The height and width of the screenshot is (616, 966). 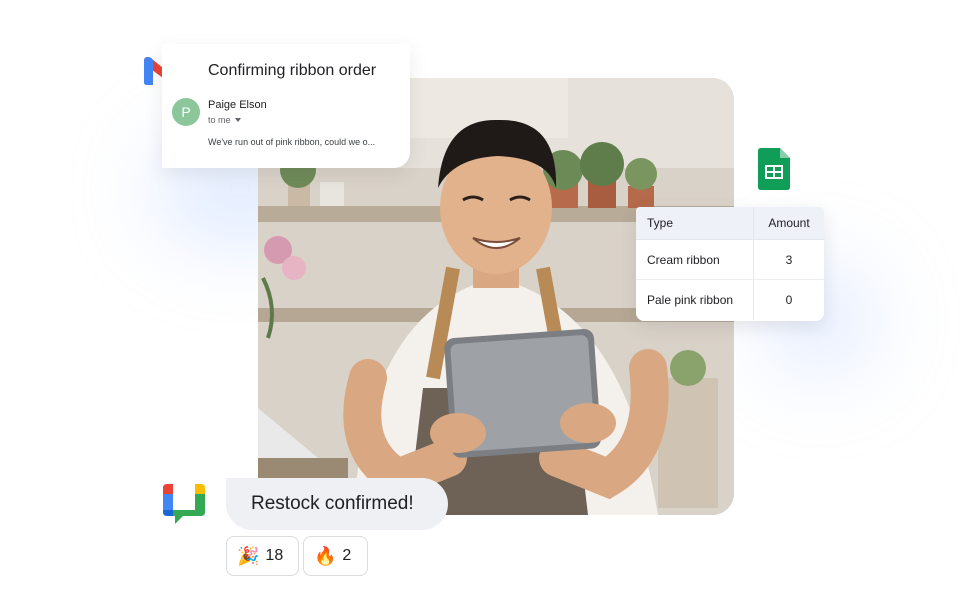 What do you see at coordinates (219, 120) in the screenshot?
I see `recipient-label: to me` at bounding box center [219, 120].